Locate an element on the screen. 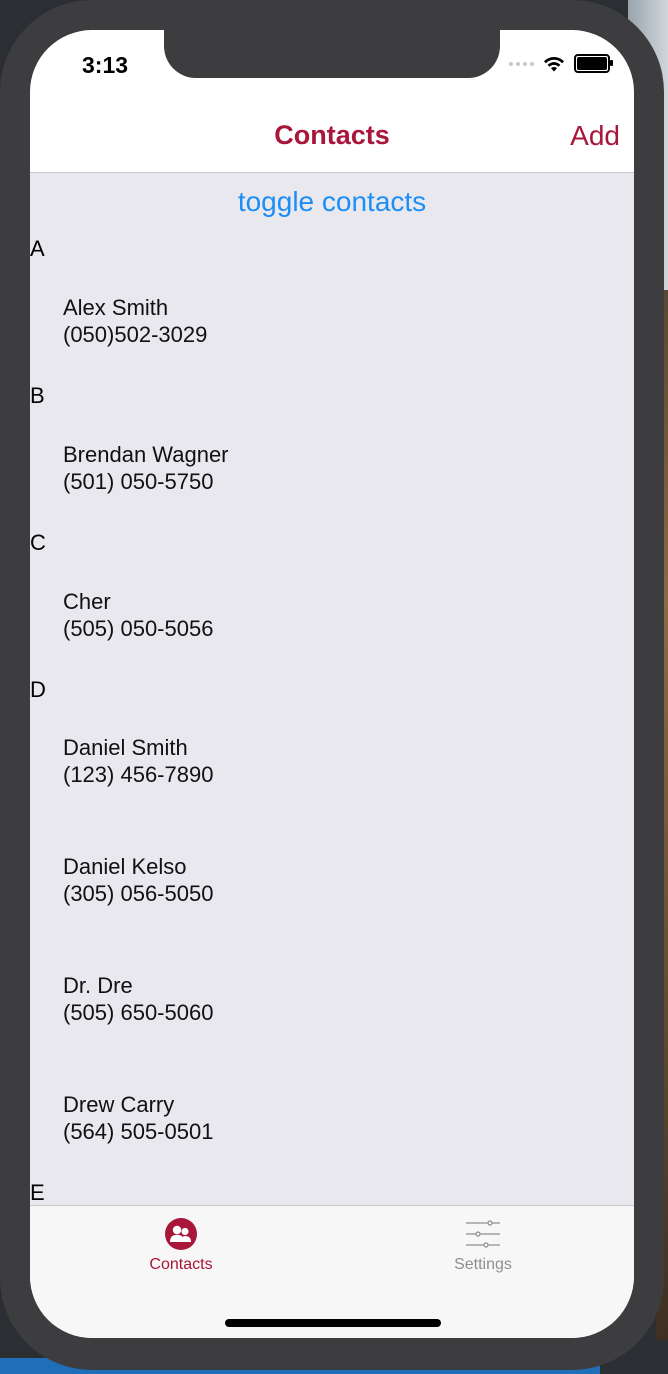 This screenshot has height=1374, width=668. contact-row: Drew Carry (564) 505-0501 is located at coordinates (138, 1118).